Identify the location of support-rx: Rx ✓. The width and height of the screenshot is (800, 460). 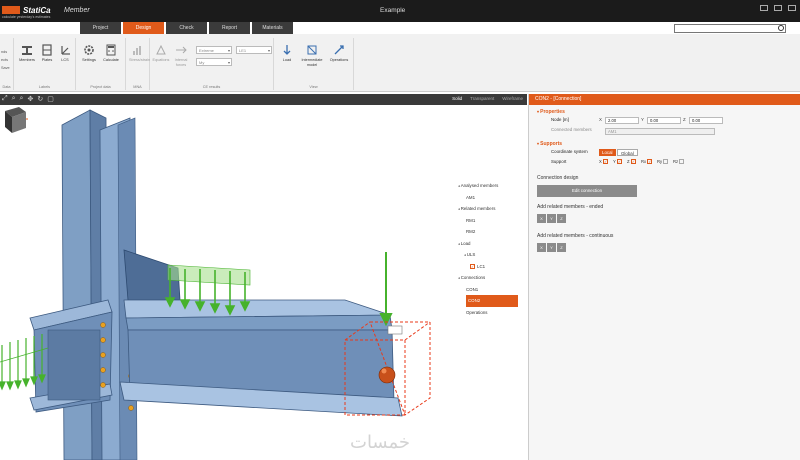
(647, 162).